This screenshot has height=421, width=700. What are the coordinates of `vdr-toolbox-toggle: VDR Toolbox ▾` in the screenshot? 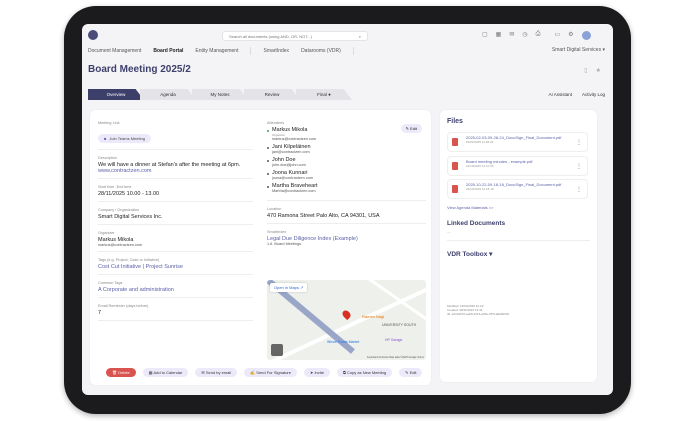 It's located at (469, 254).